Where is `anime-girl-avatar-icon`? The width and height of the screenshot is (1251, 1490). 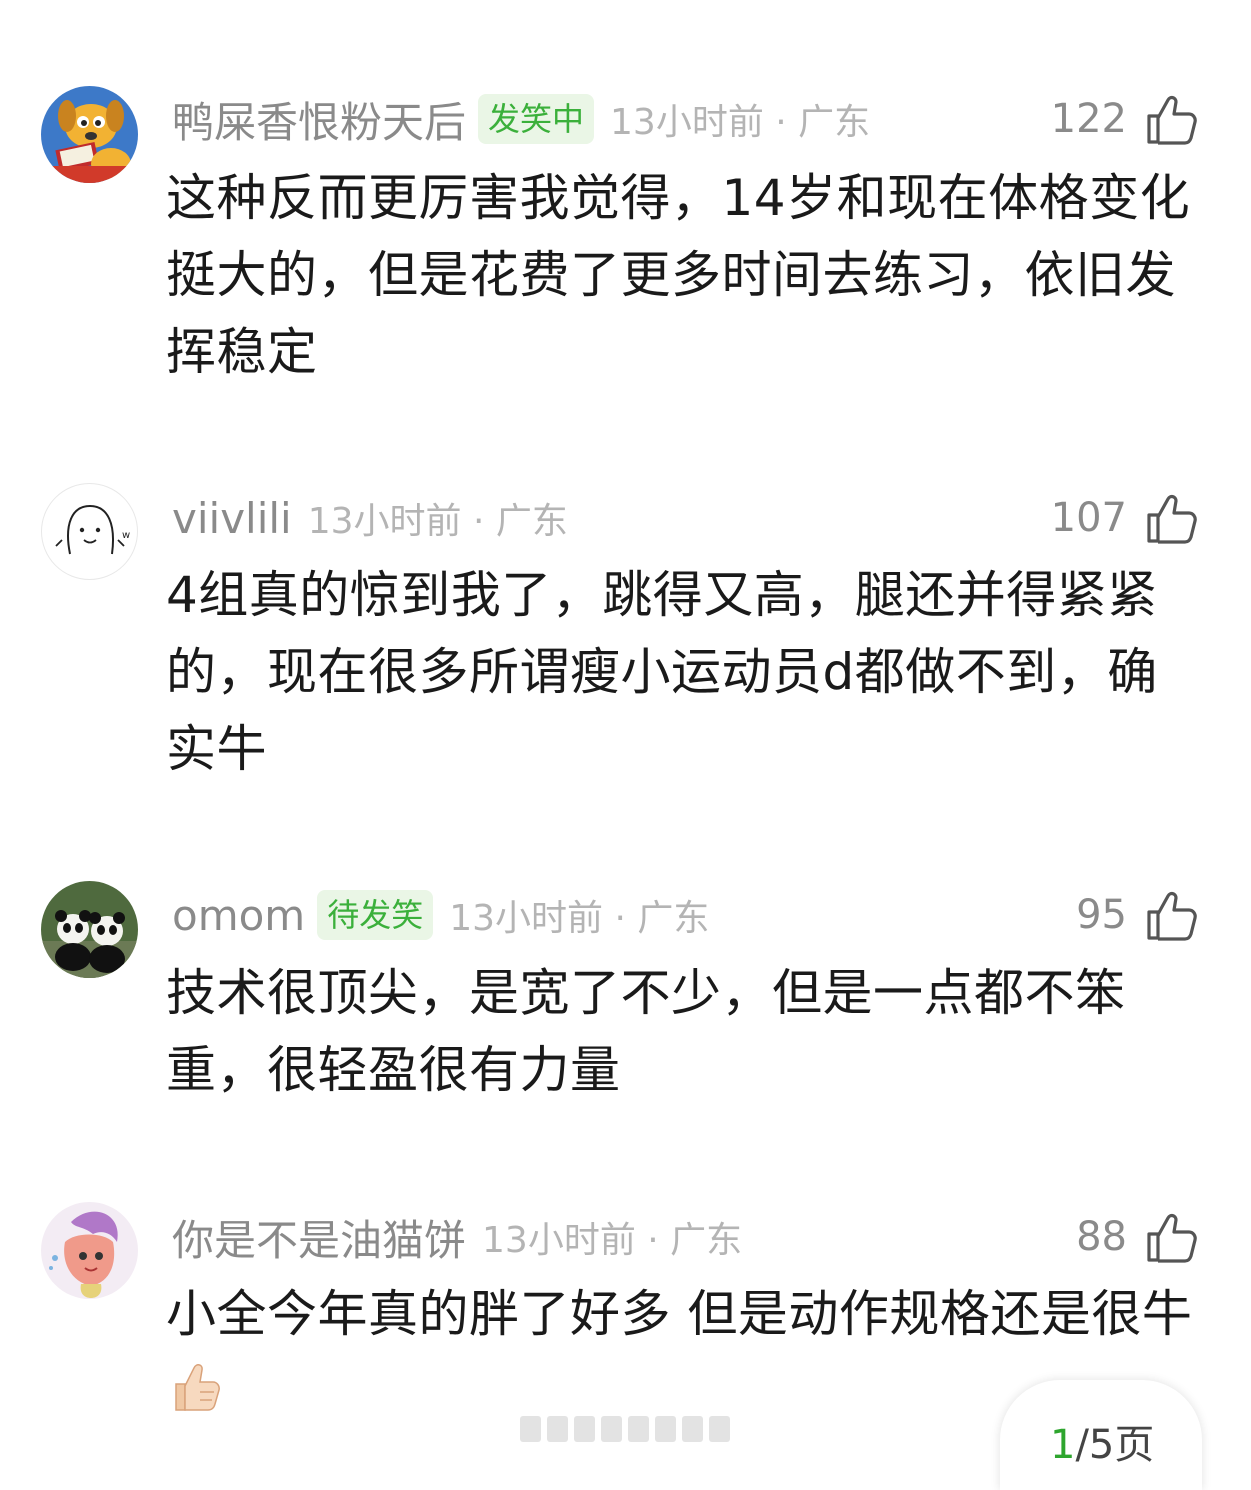 anime-girl-avatar-icon is located at coordinates (89, 1250).